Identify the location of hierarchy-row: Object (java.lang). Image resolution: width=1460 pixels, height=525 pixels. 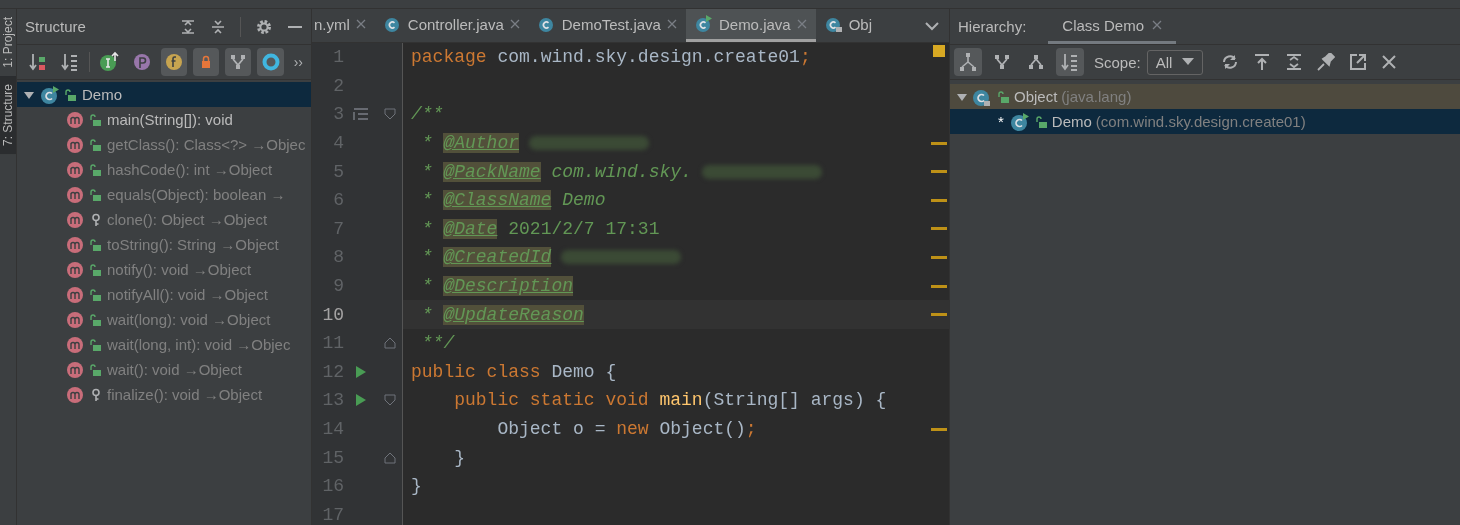
(1205, 96).